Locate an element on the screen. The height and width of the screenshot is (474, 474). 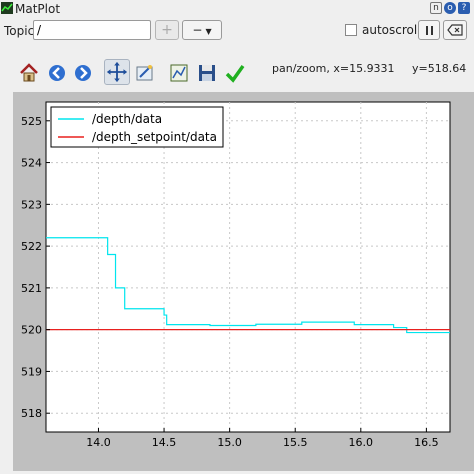
add-topic-button: + is located at coordinates (167, 30).